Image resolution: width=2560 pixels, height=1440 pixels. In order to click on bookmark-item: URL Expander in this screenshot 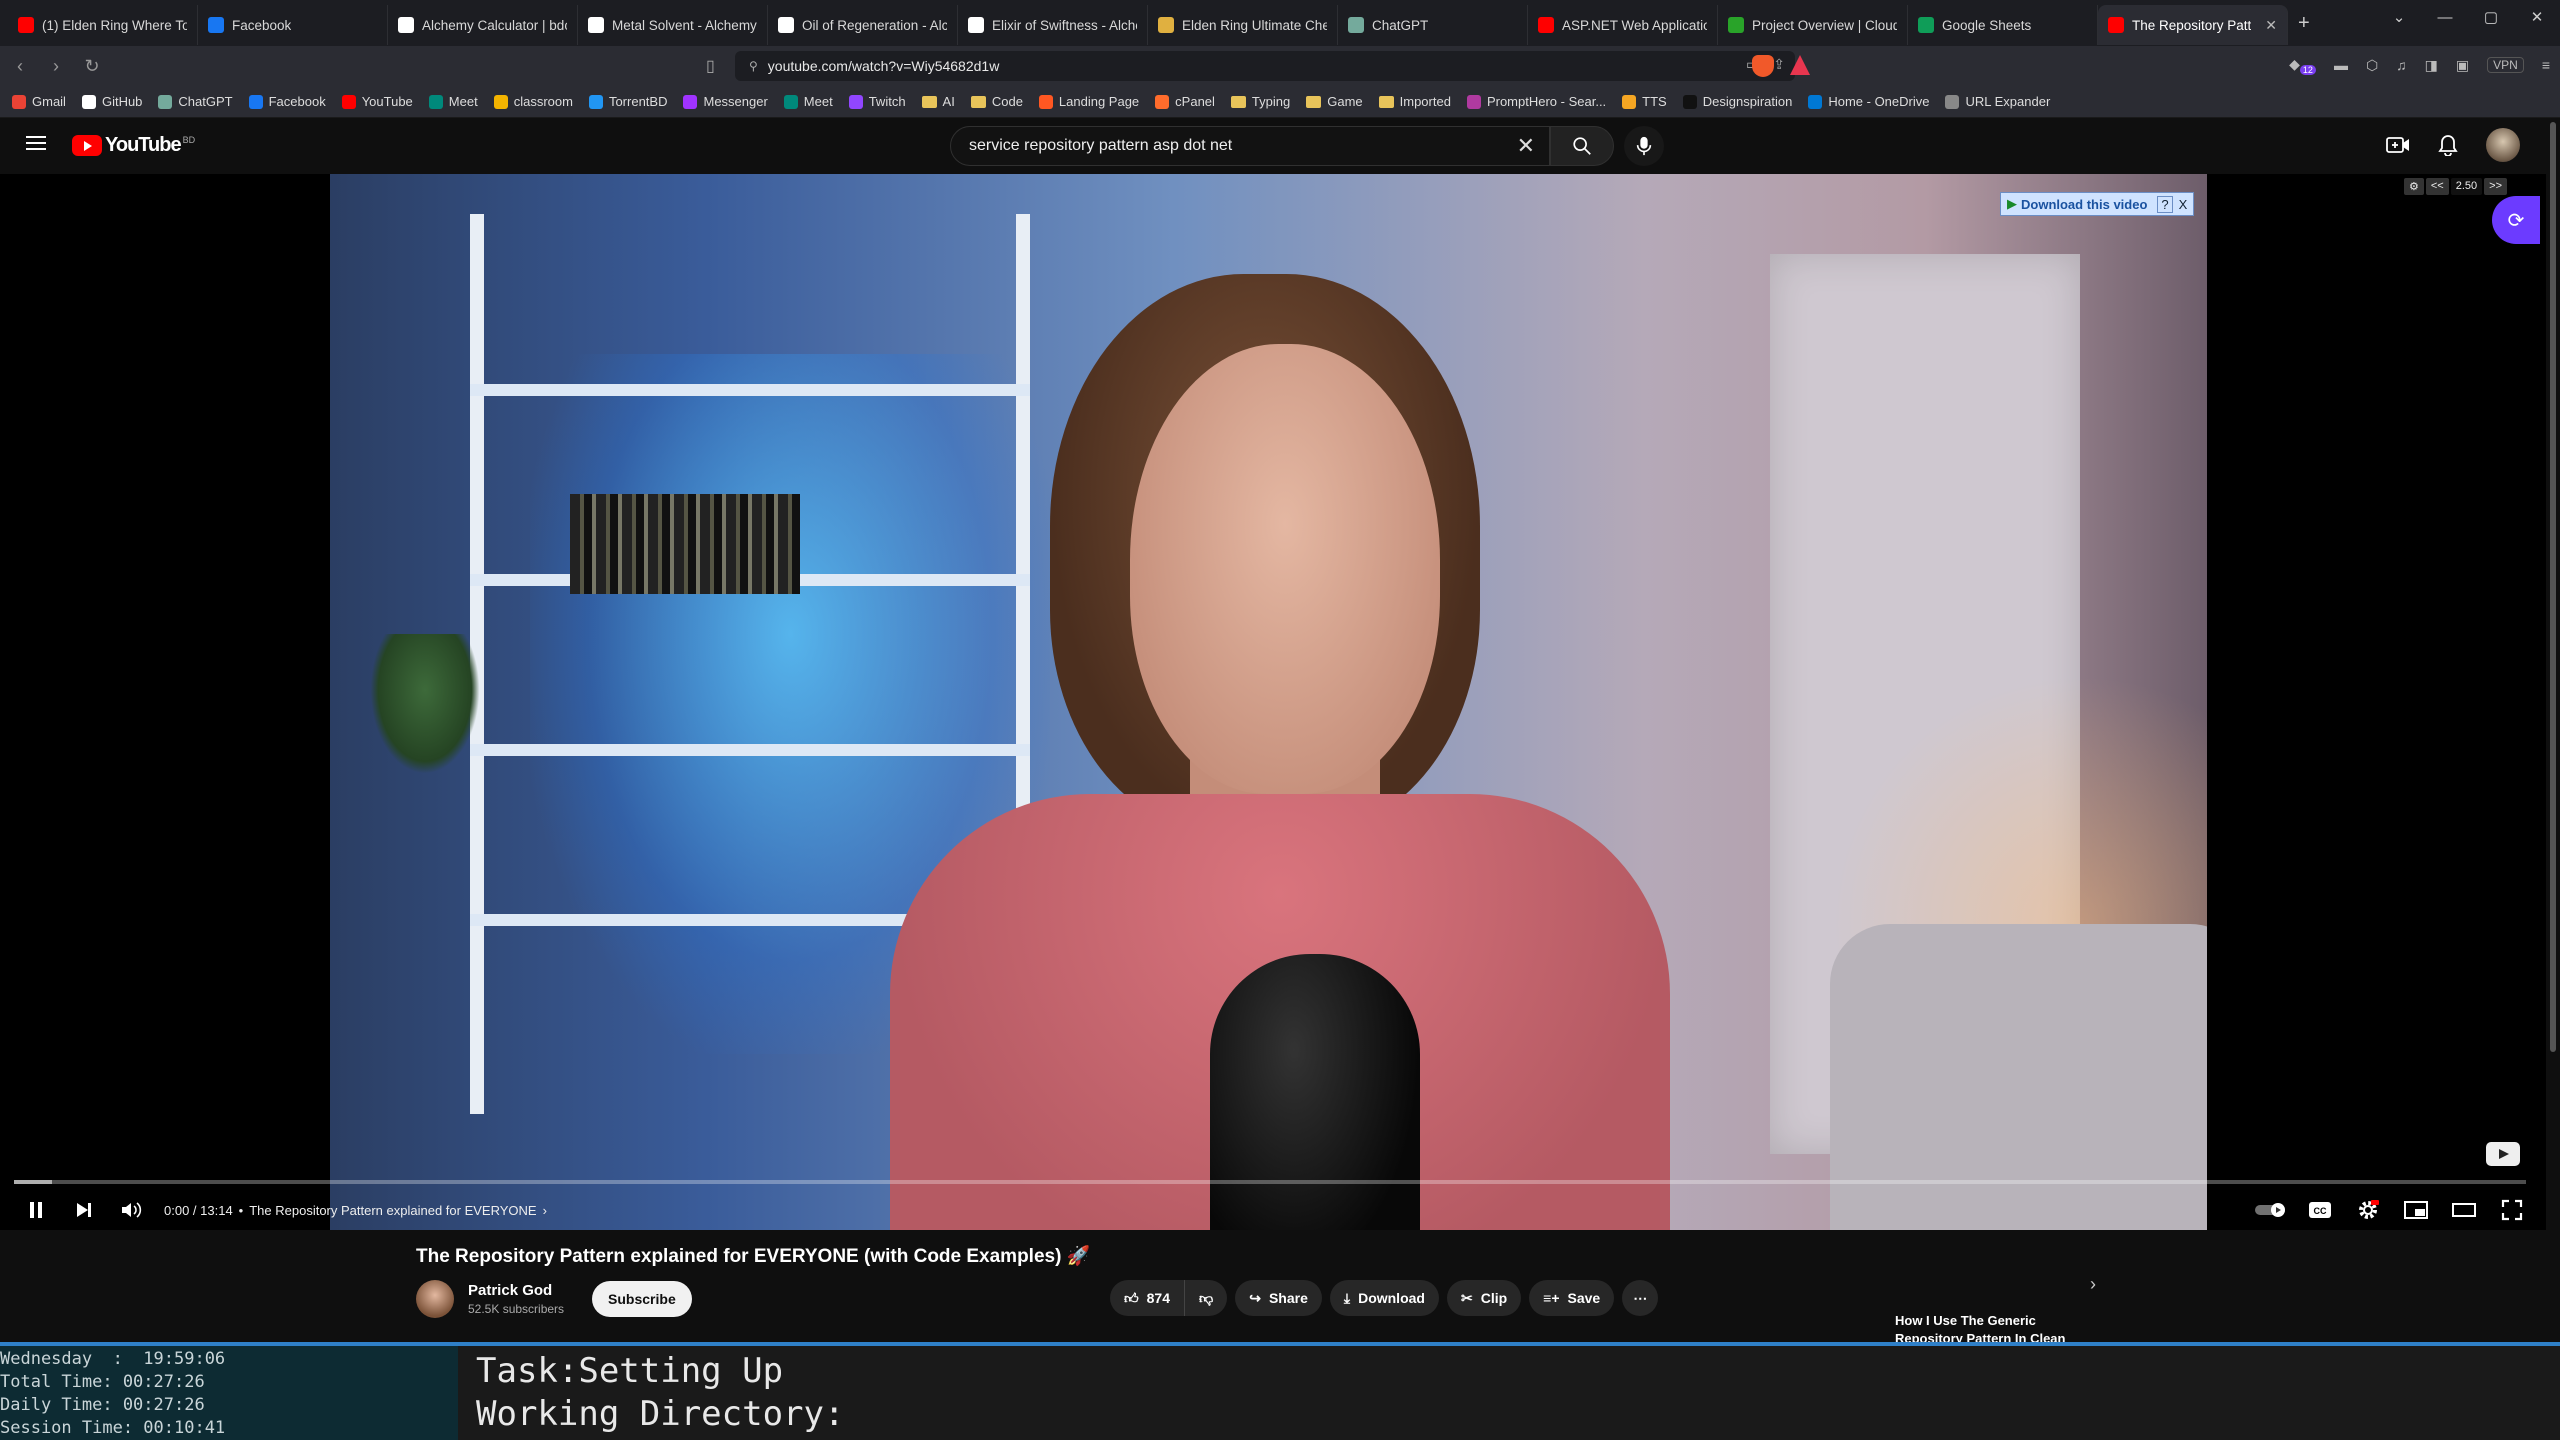, I will do `click(1997, 101)`.